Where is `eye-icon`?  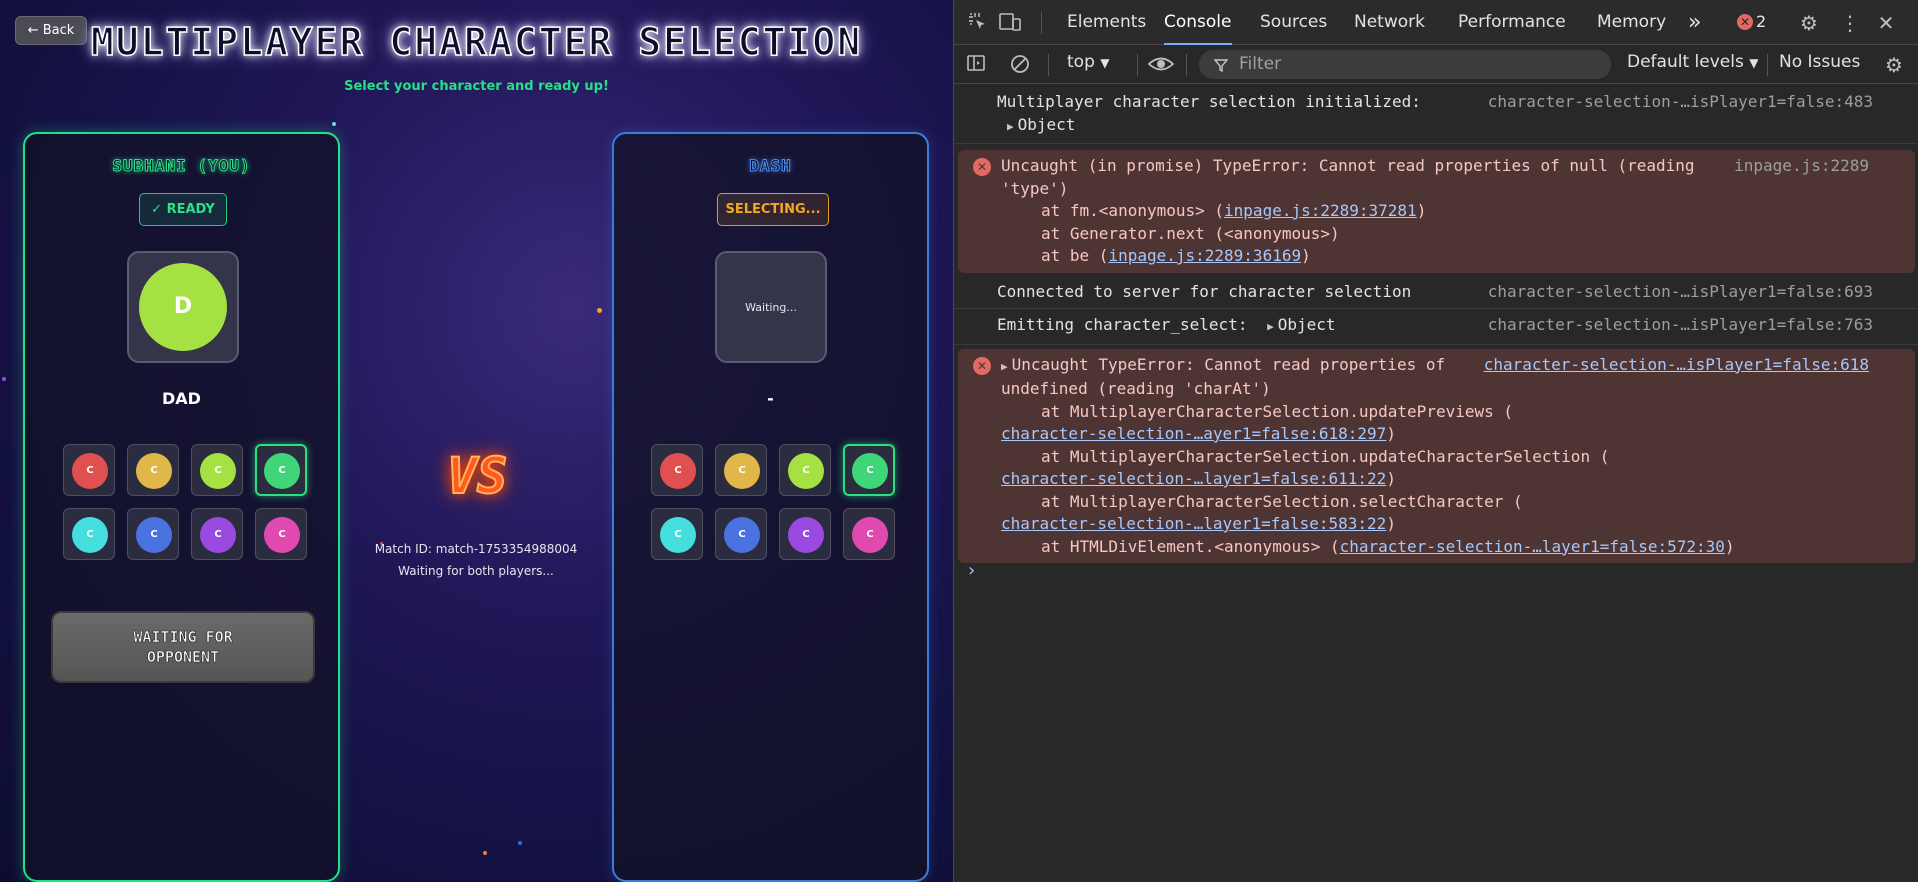
eye-icon is located at coordinates (1161, 65).